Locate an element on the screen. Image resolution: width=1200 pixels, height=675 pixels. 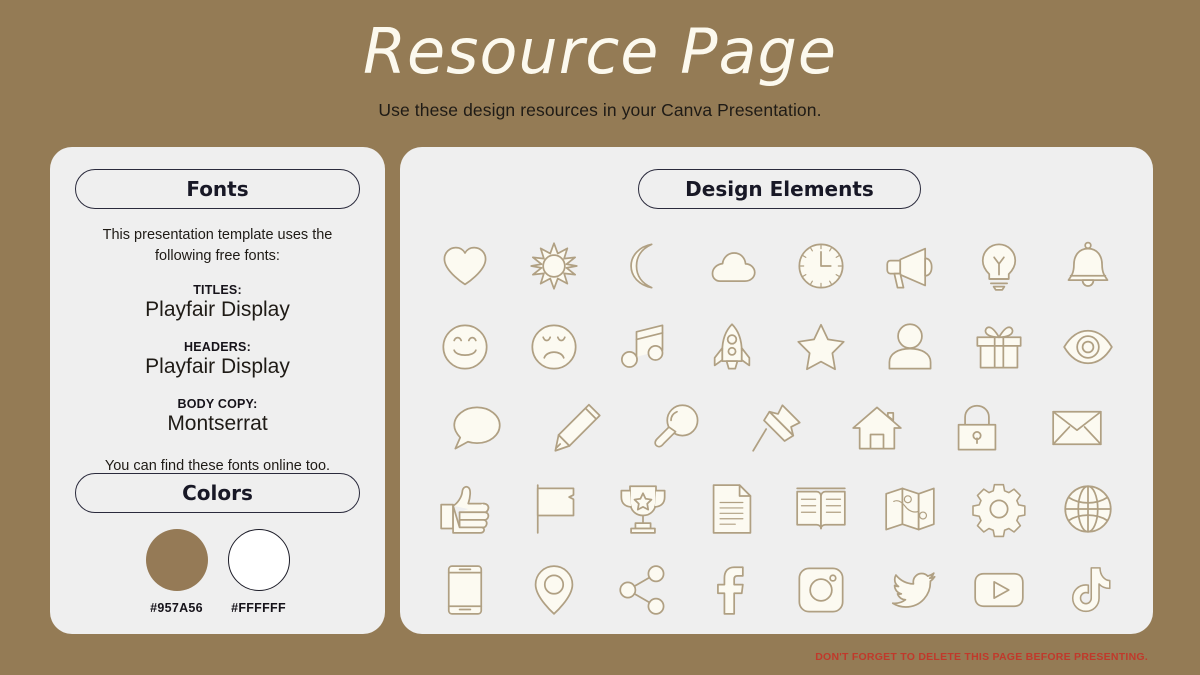
location-pin-icon is located at coordinates (554, 590).